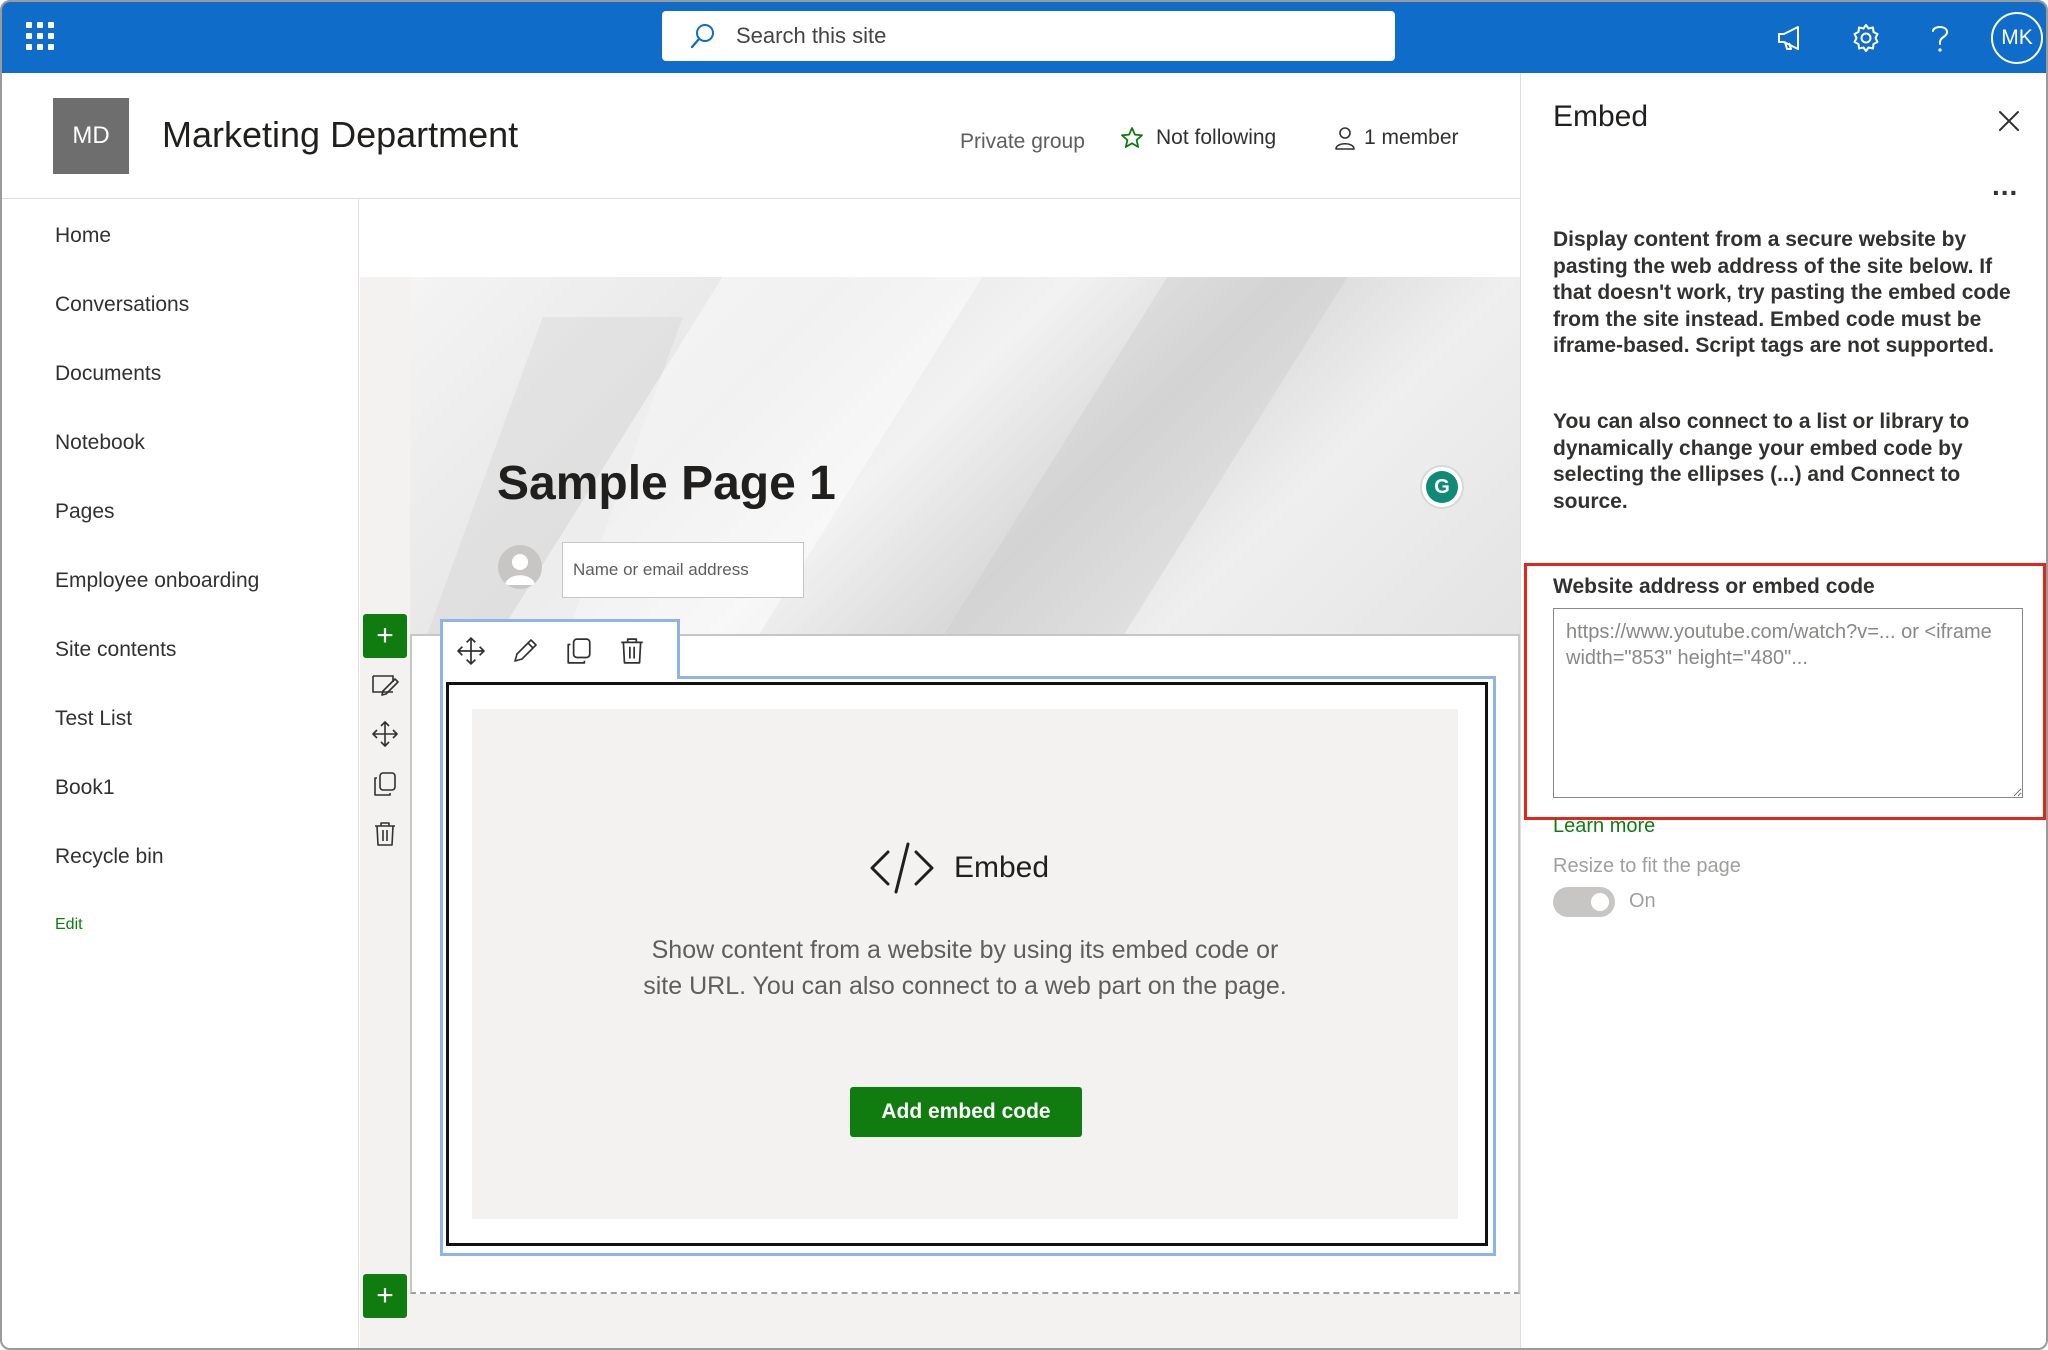 This screenshot has width=2048, height=1350. What do you see at coordinates (1132, 137) in the screenshot?
I see `star-icon` at bounding box center [1132, 137].